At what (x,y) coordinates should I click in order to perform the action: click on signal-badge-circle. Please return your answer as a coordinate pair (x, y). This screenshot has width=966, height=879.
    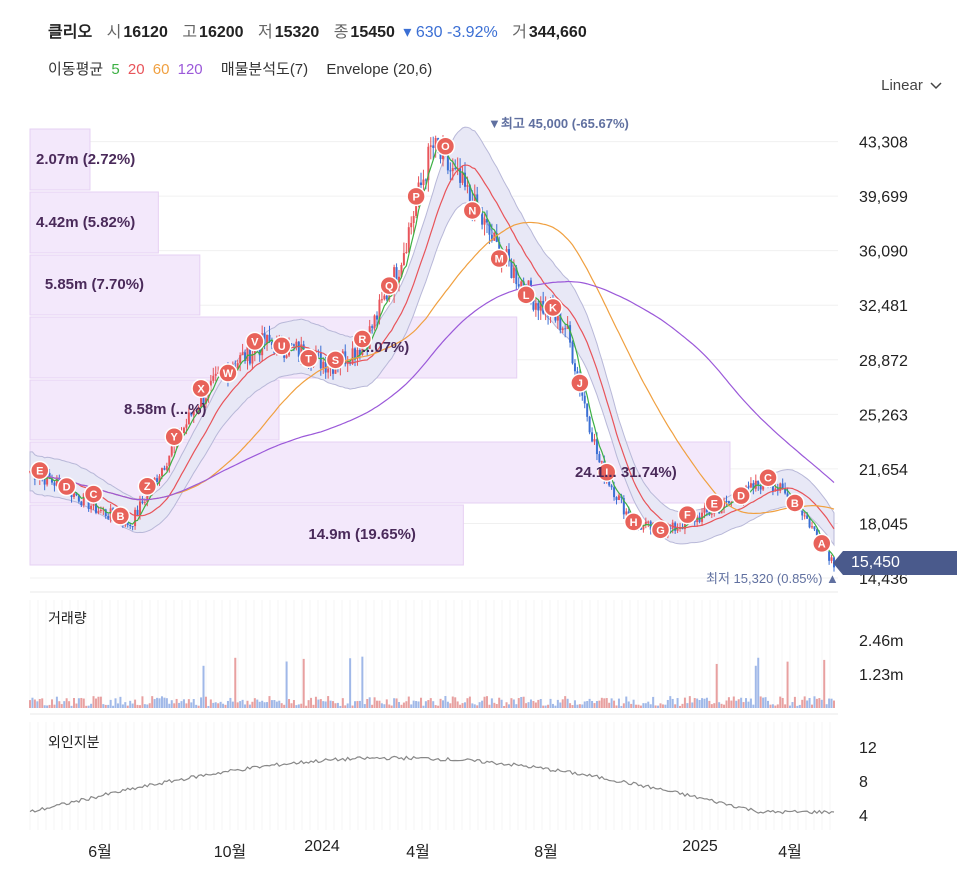
    Looking at the image, I should click on (633, 522).